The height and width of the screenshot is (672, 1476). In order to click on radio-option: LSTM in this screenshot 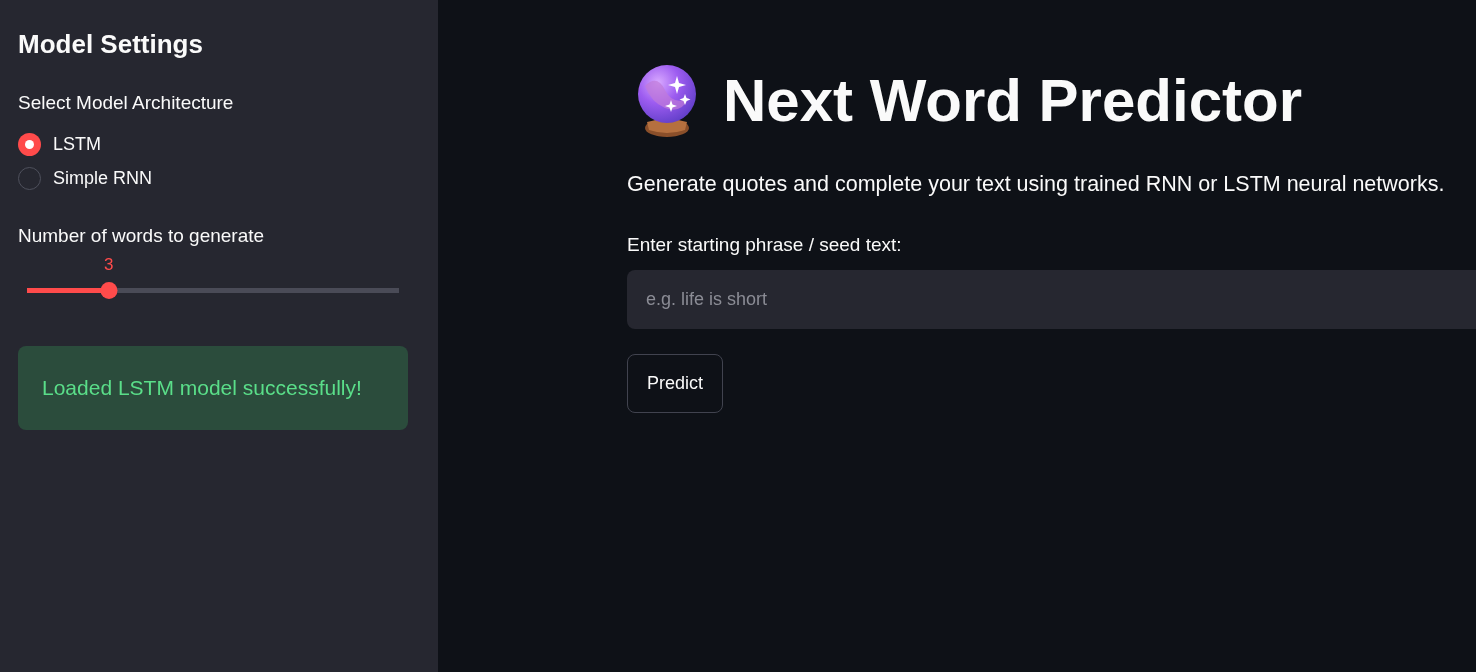, I will do `click(59, 144)`.